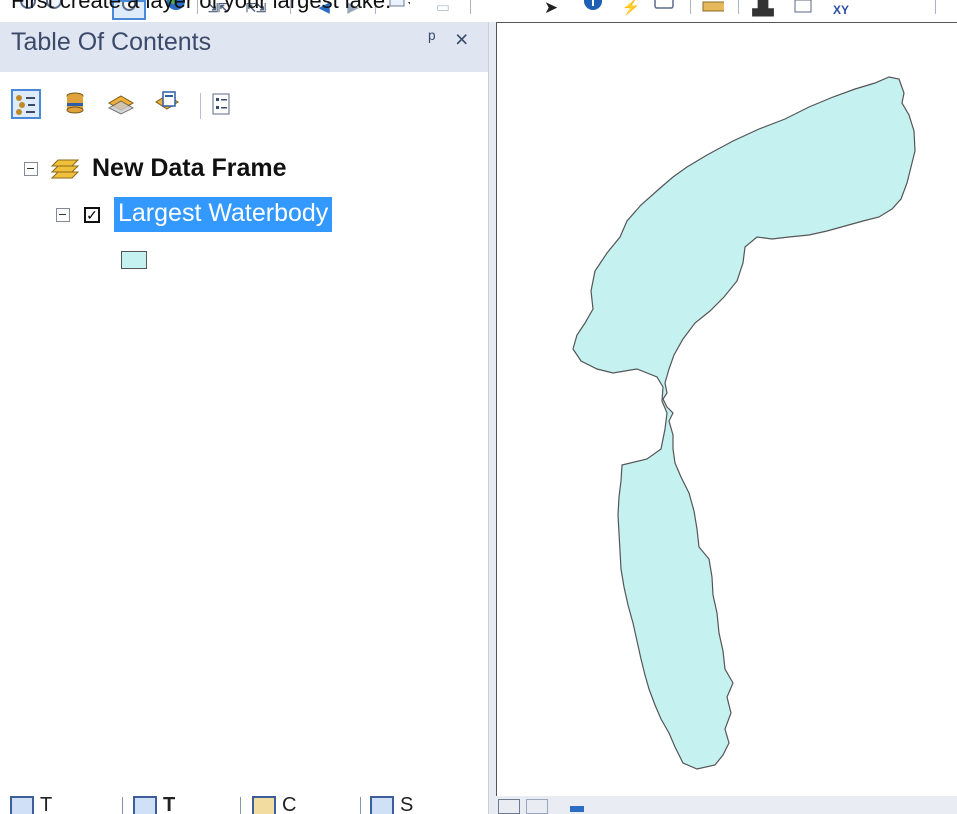 The height and width of the screenshot is (814, 957). I want to click on tab-search: S, so click(391, 805).